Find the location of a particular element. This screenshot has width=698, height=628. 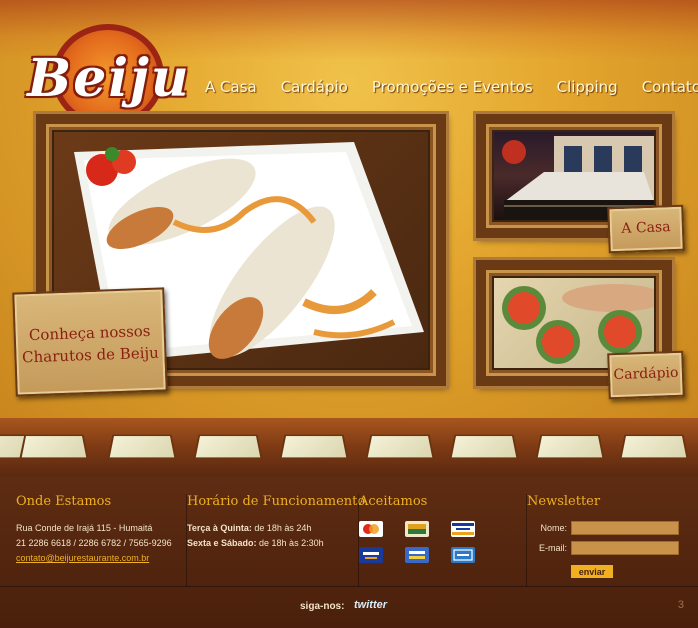

payment-cards is located at coordinates (438, 542).